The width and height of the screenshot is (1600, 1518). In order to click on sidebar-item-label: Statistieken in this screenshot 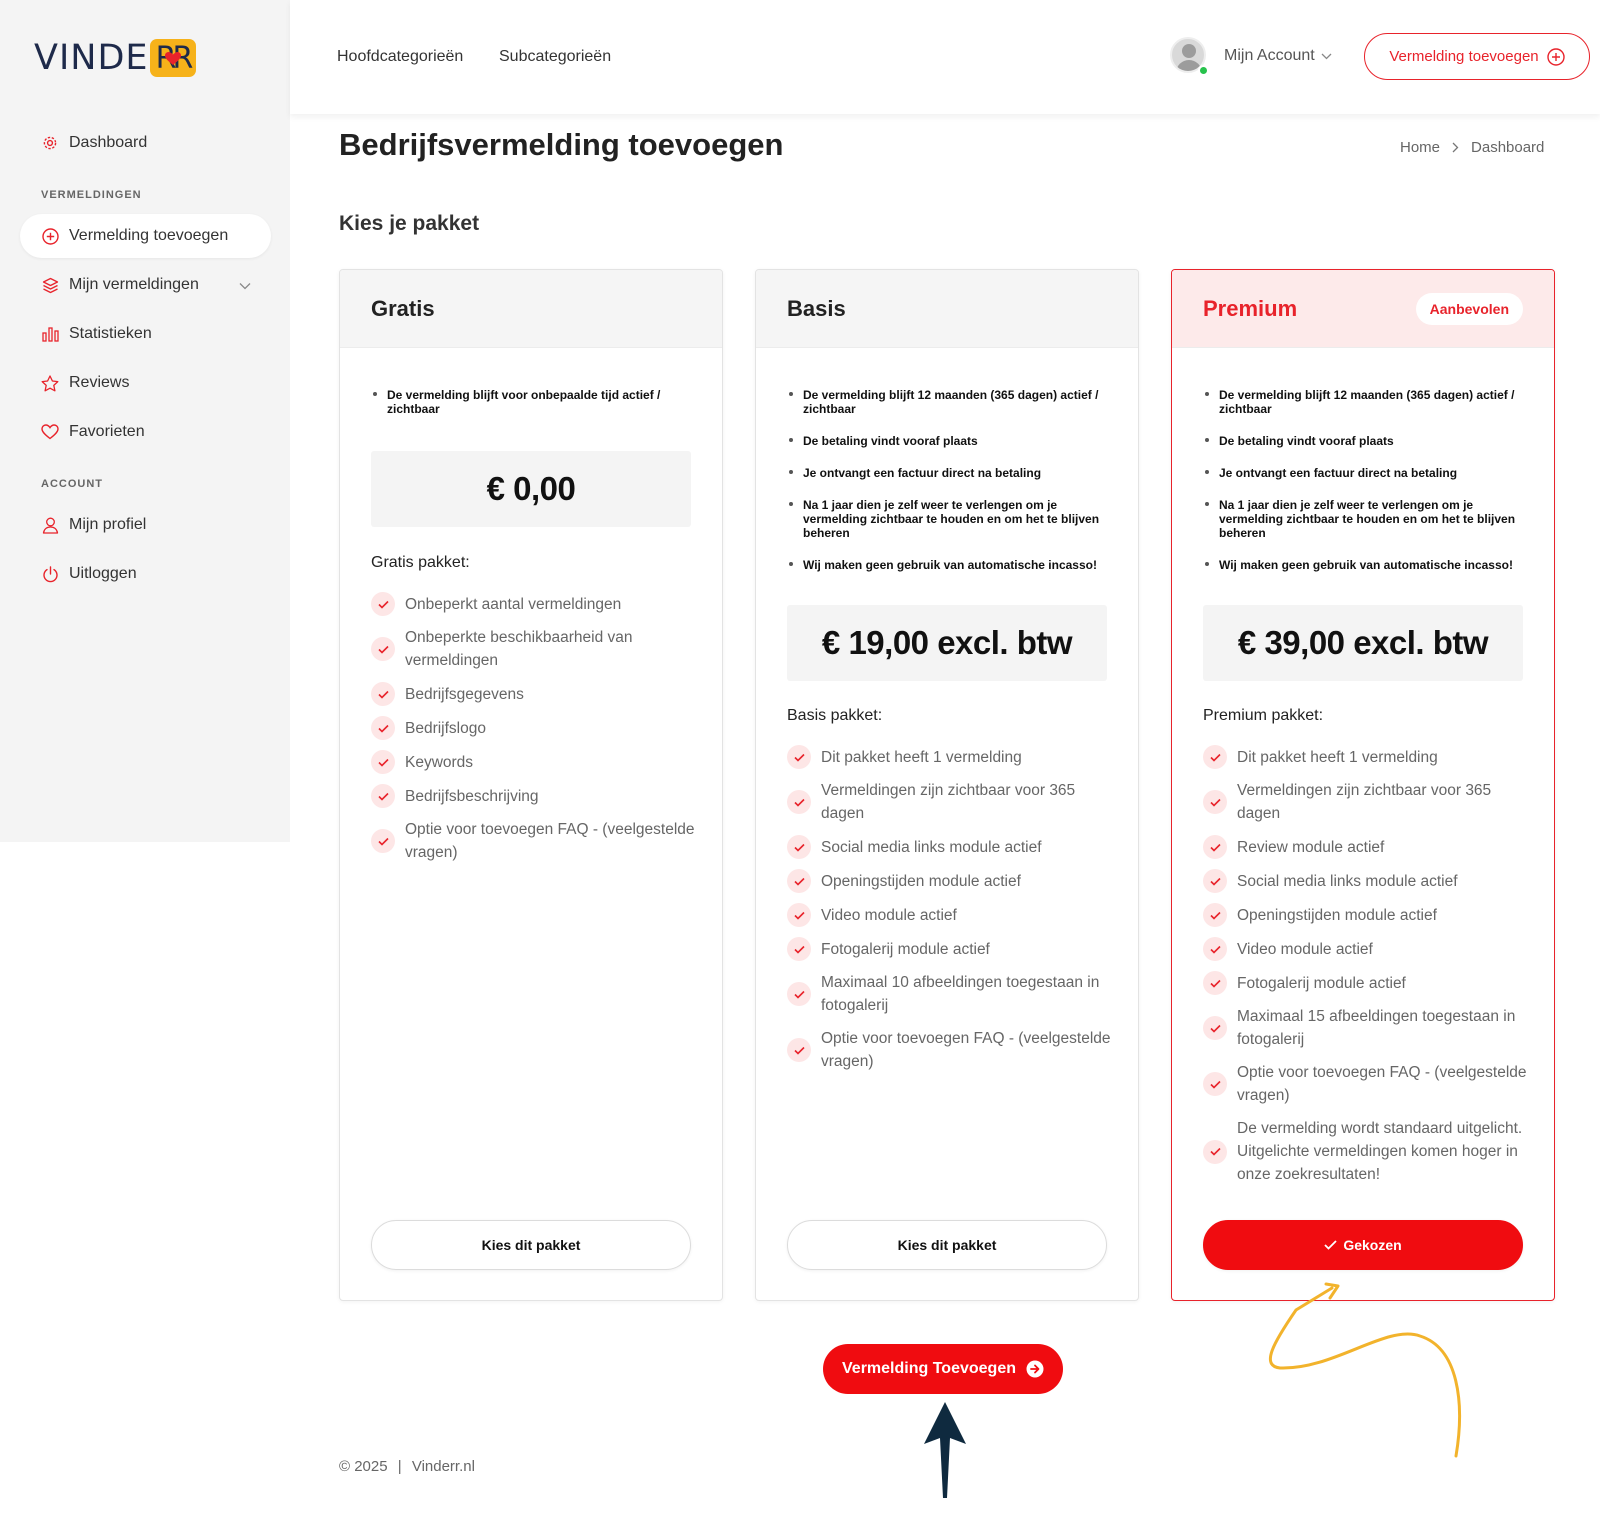, I will do `click(110, 333)`.